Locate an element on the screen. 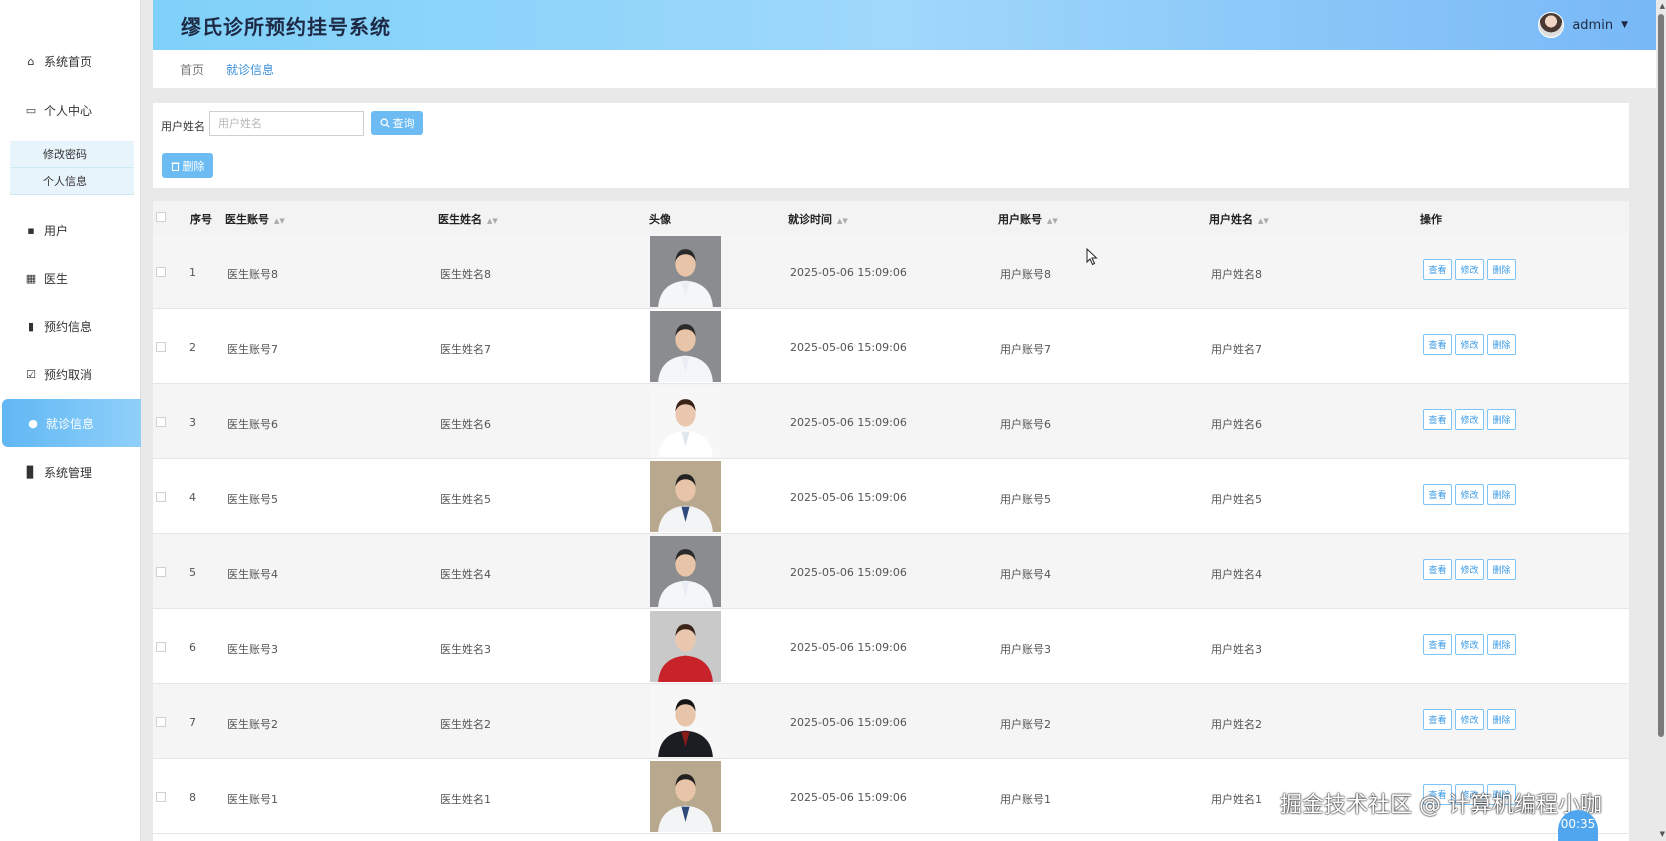  thumbs-up-icon: ● is located at coordinates (33, 423).